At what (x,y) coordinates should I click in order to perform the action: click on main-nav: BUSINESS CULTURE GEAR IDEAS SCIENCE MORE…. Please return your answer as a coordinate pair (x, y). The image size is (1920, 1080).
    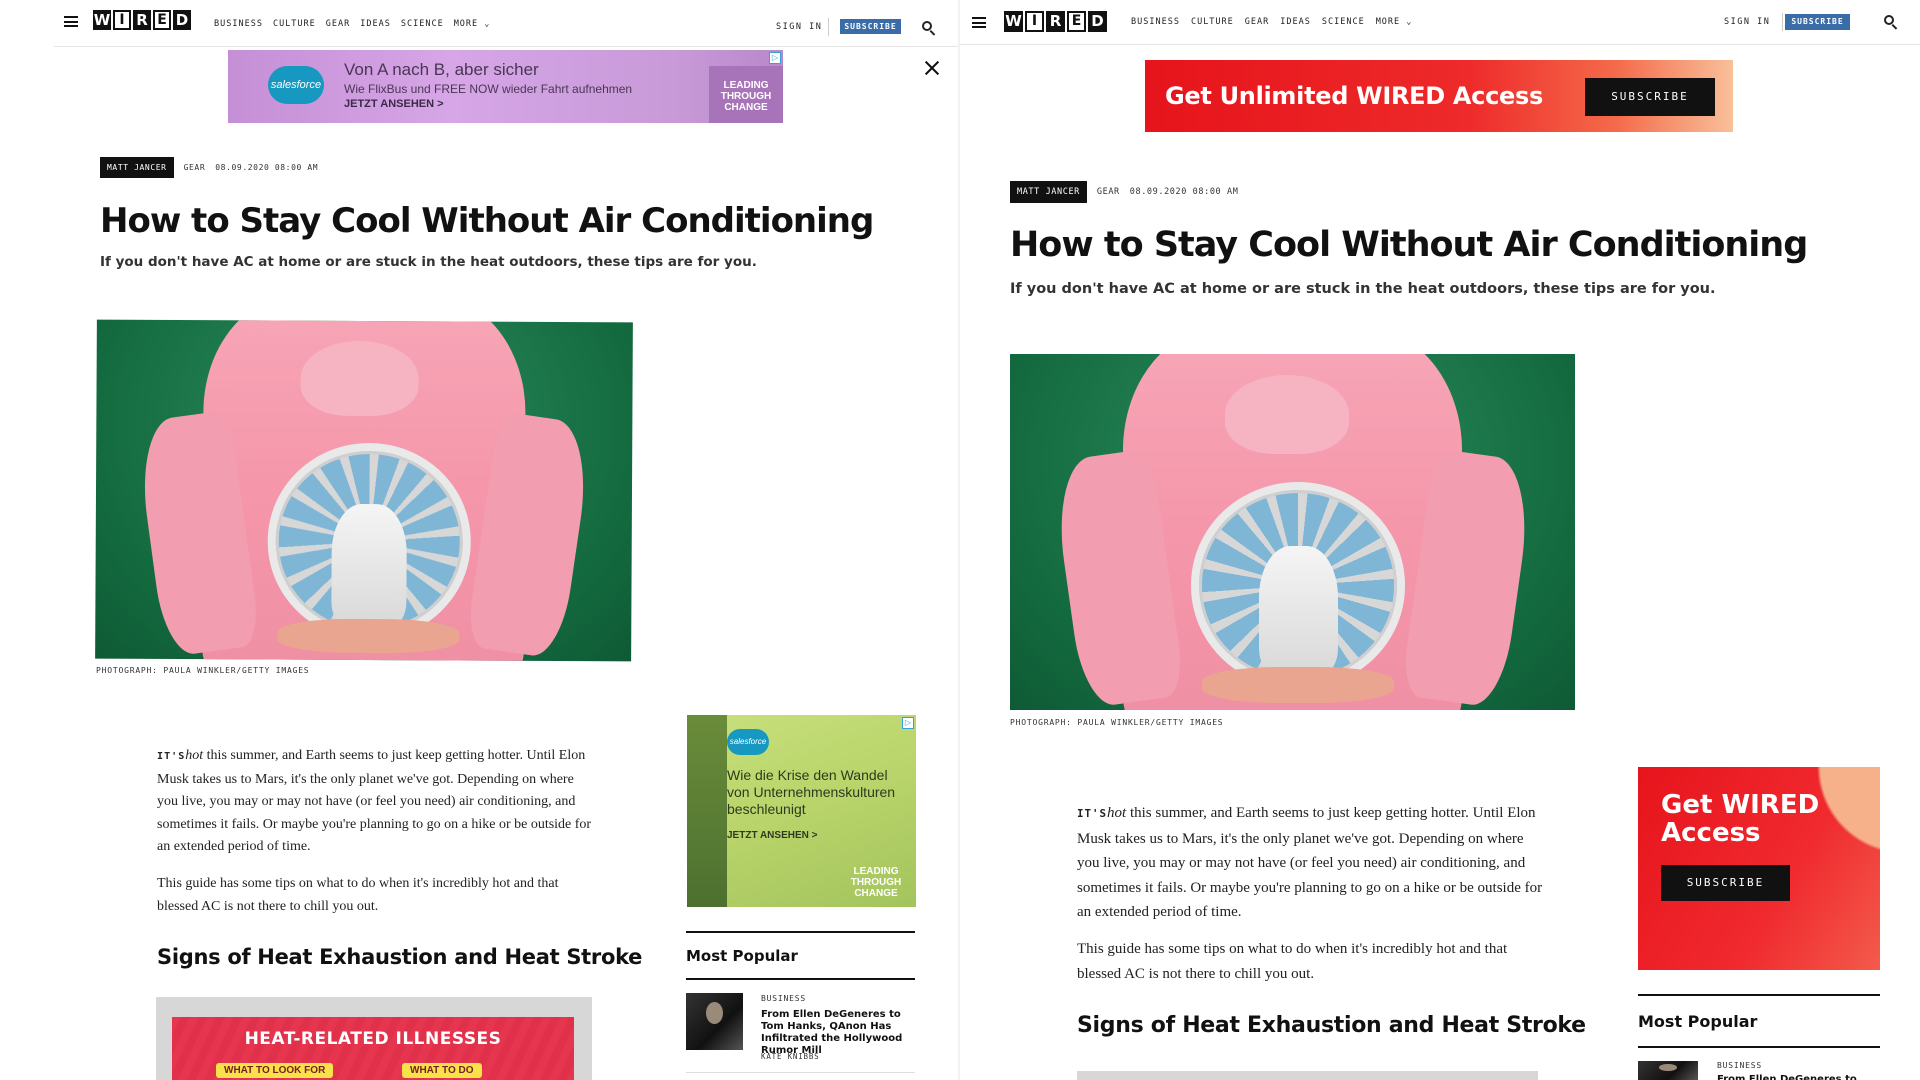
    Looking at the image, I should click on (1271, 22).